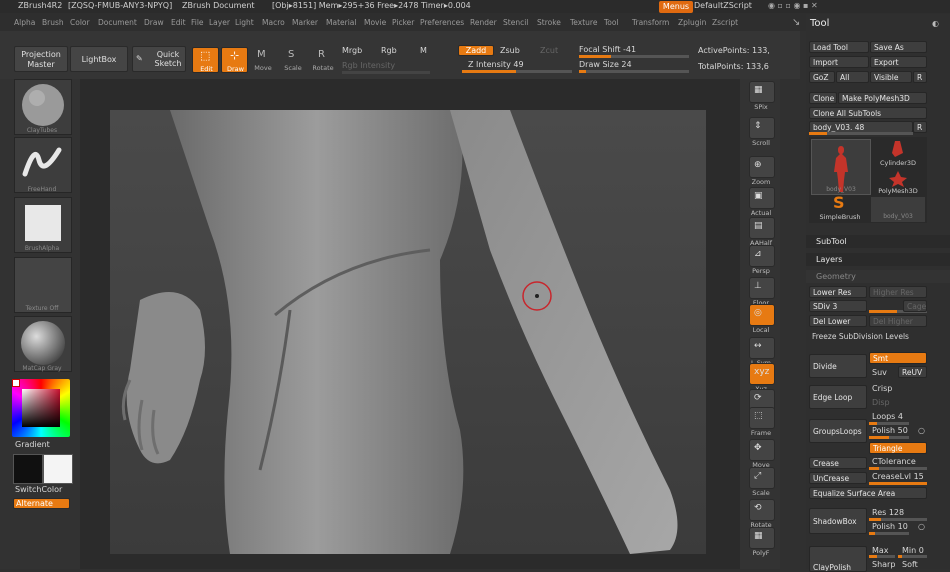  I want to click on shadowbox-button: ShadowBox, so click(838, 521).